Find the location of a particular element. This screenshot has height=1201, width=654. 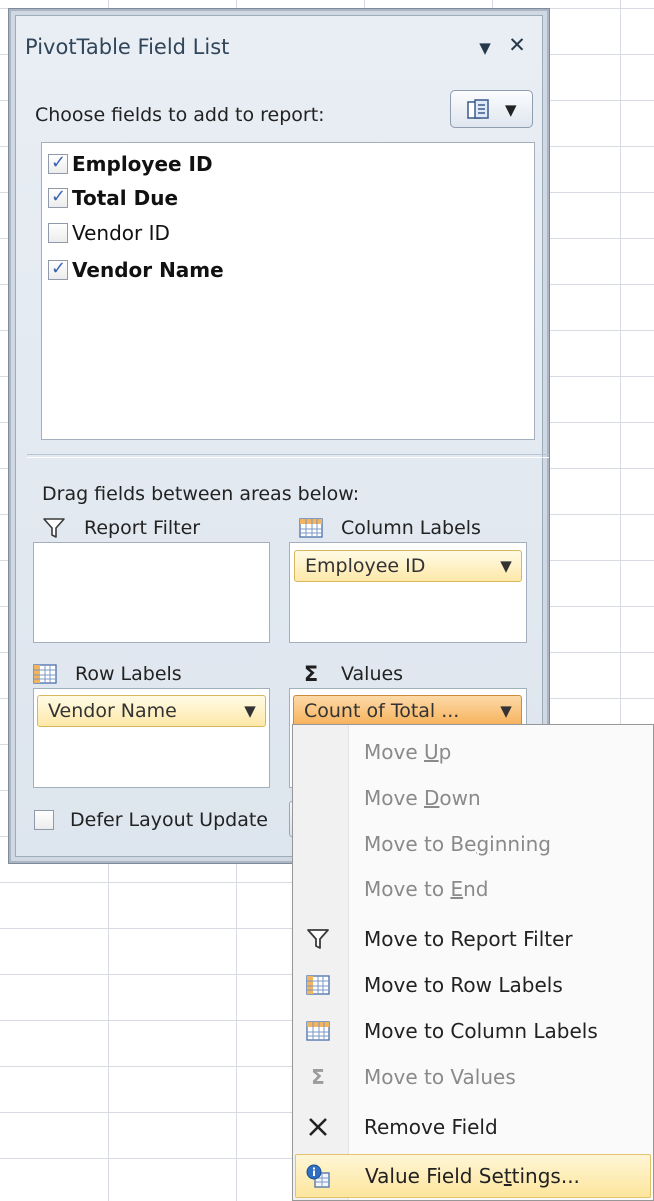

menu-item-move-to-values: Σ Move to Values is located at coordinates (473, 1077).